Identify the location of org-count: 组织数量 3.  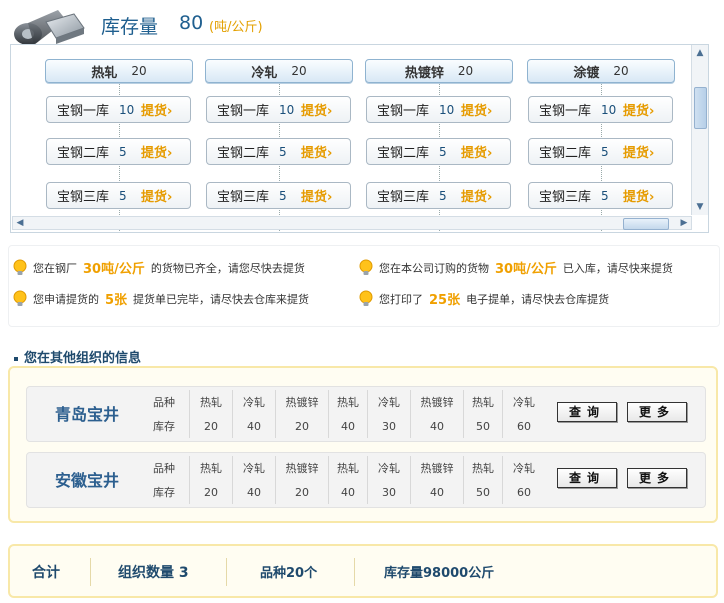
(153, 573).